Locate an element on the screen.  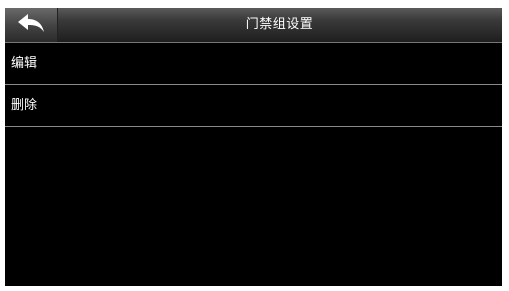
title-bar: 门禁组设置 is located at coordinates (253, 25).